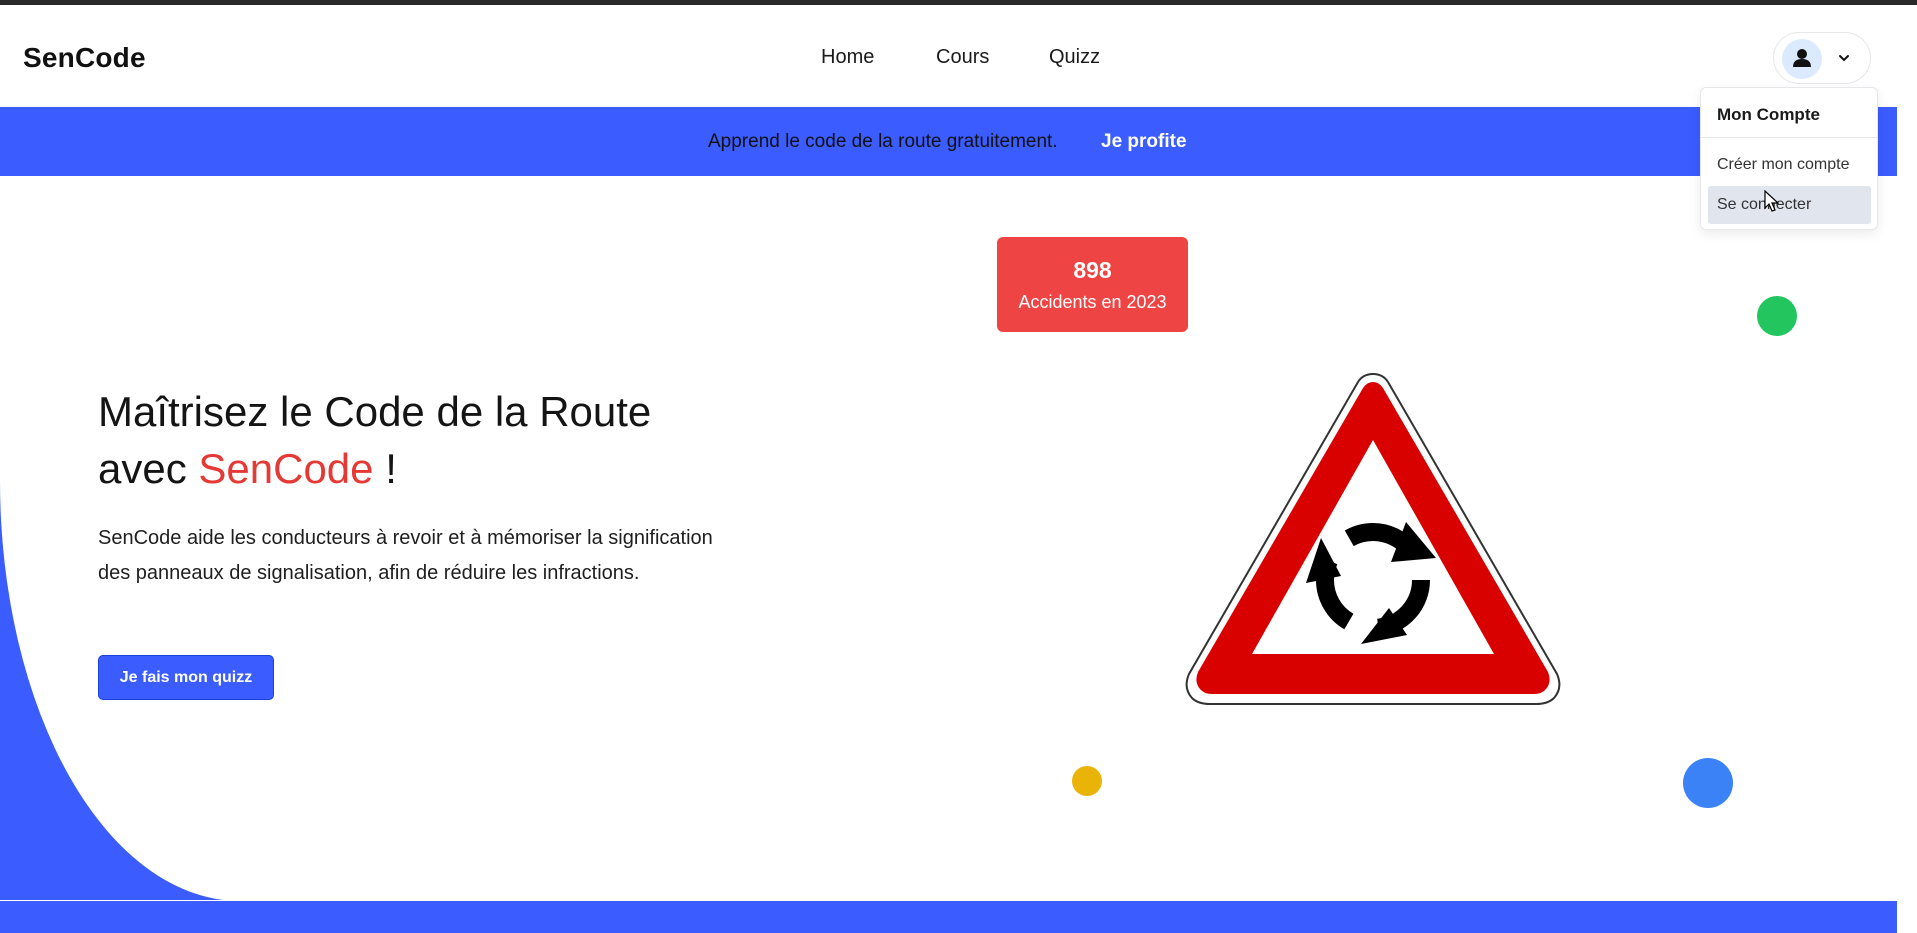  I want to click on stat-value: 898, so click(1092, 270).